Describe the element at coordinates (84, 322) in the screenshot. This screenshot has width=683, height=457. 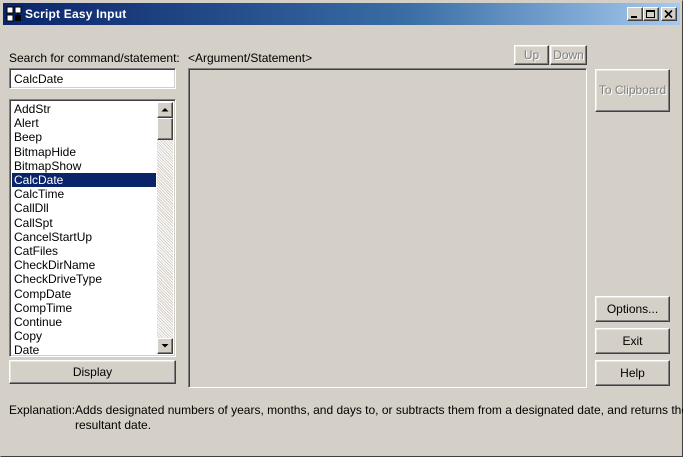
I see `command-list-item: Continue` at that location.